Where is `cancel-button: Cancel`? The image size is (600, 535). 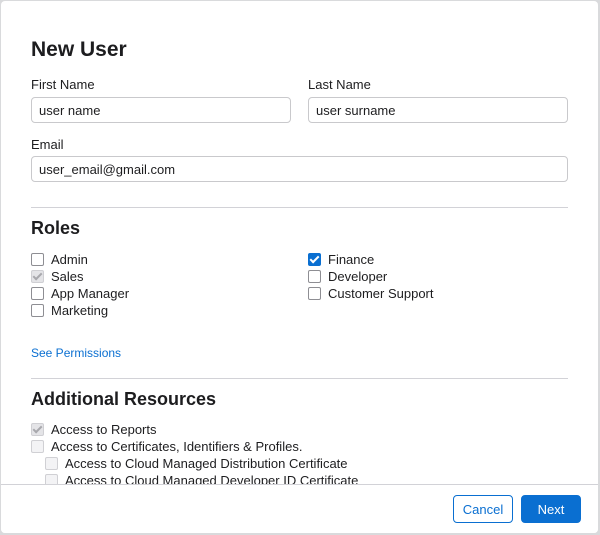
cancel-button: Cancel is located at coordinates (483, 509).